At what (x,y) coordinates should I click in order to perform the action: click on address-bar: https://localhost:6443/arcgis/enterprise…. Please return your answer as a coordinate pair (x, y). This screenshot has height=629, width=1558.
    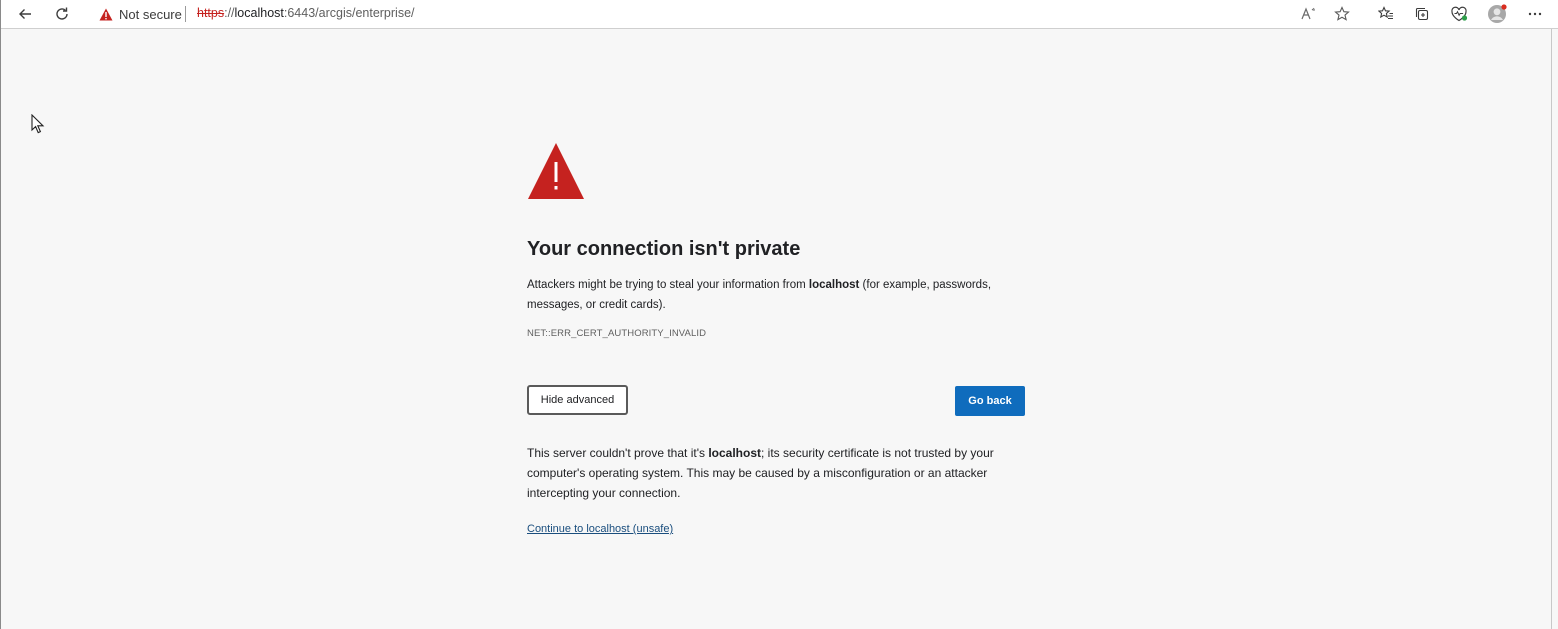
    Looking at the image, I should click on (306, 13).